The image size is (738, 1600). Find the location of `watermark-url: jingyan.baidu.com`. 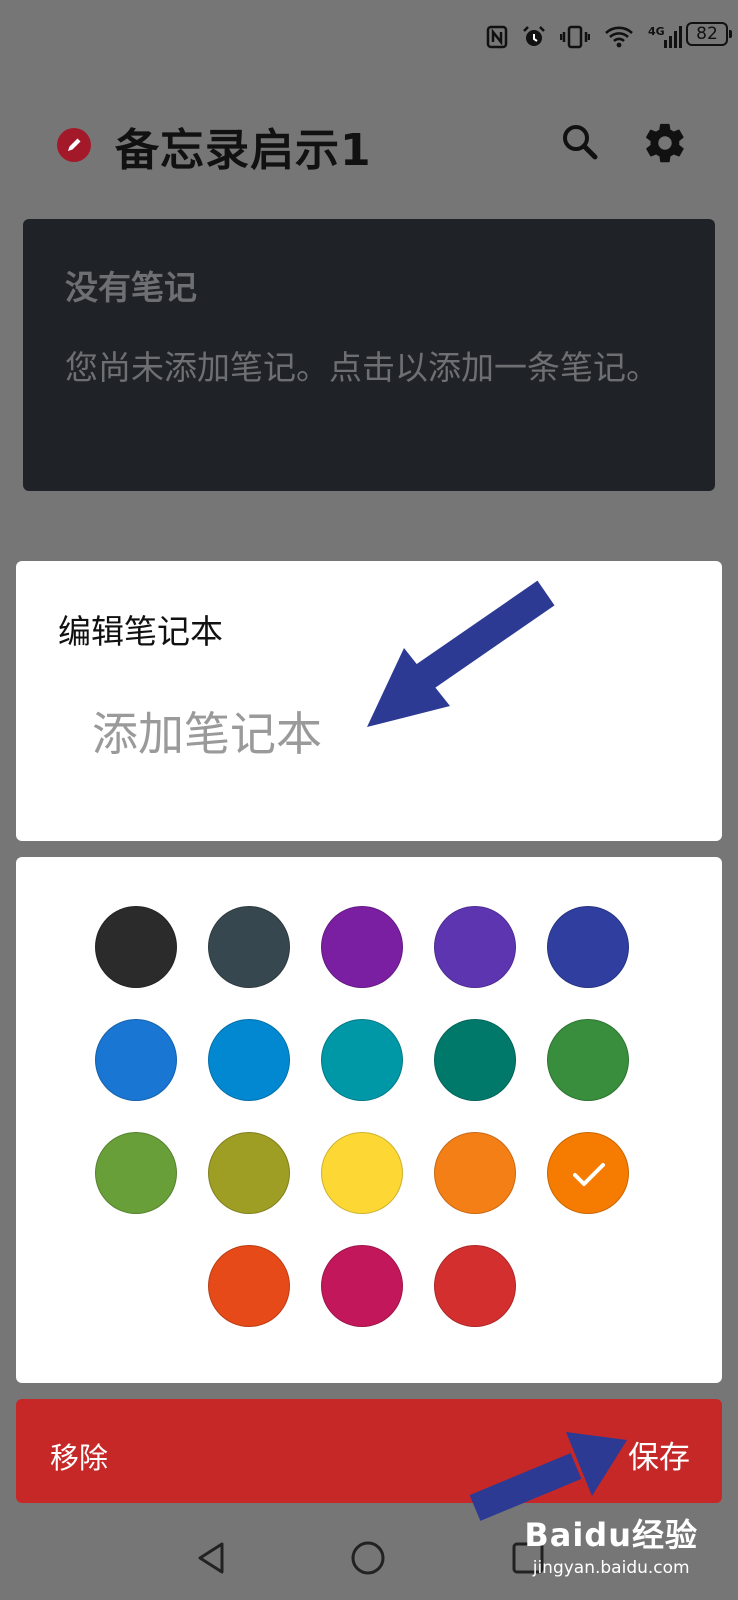

watermark-url: jingyan.baidu.com is located at coordinates (611, 1568).